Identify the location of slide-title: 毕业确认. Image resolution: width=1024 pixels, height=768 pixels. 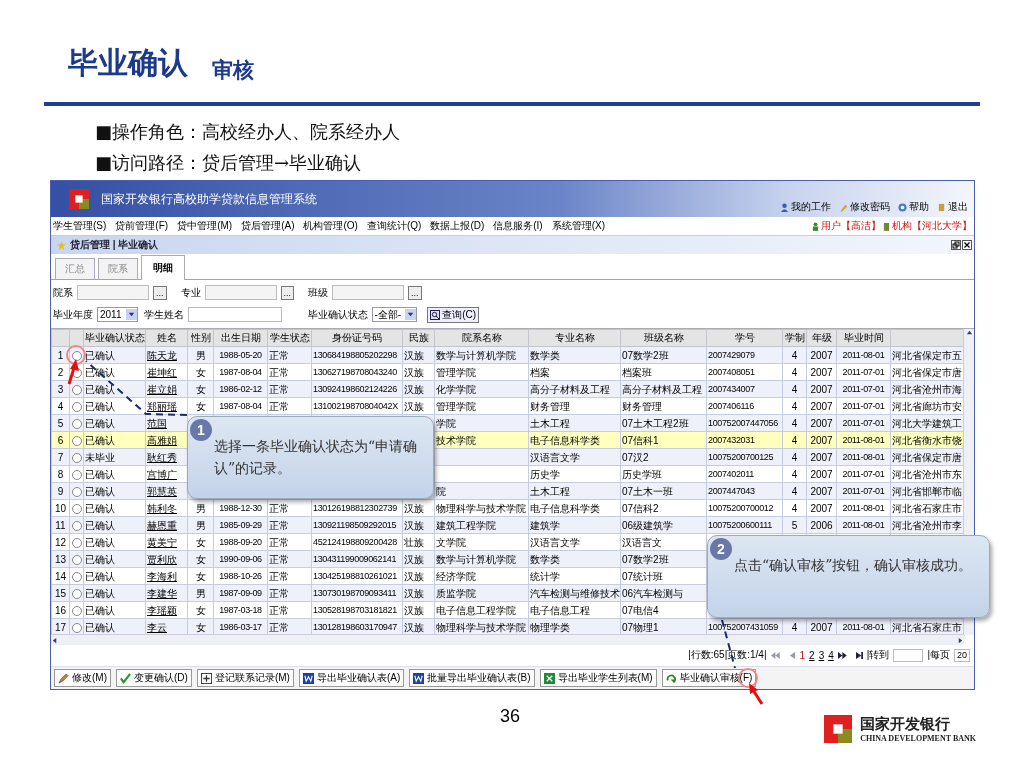
(128, 63).